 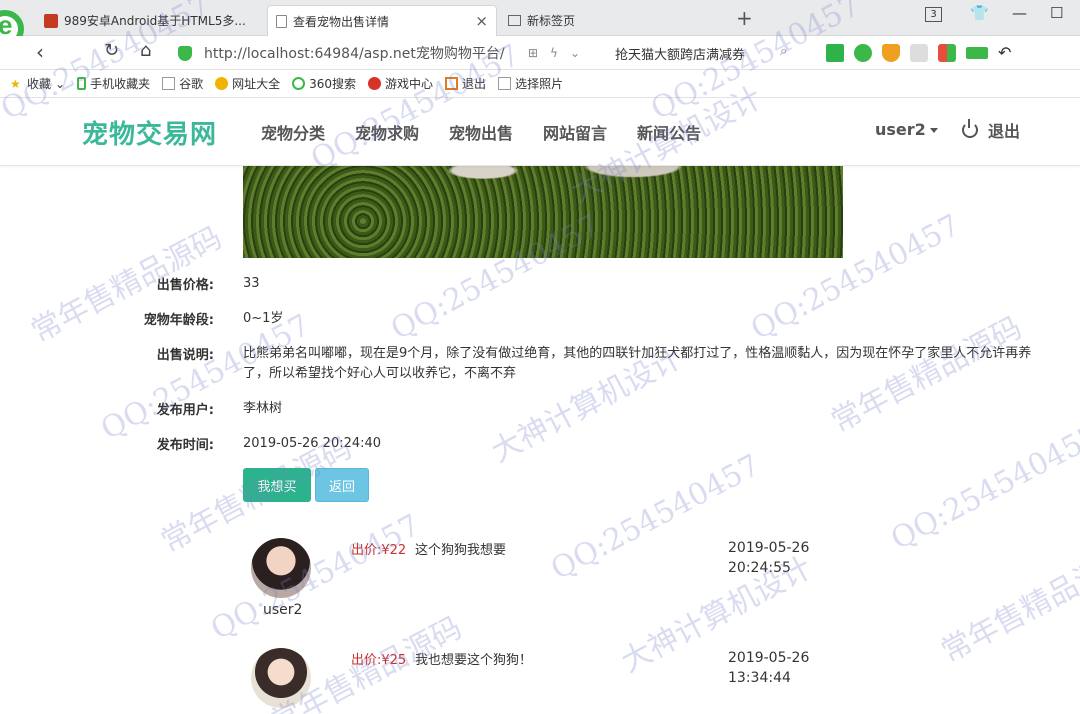 What do you see at coordinates (575, 132) in the screenshot?
I see `nav-site-messages: 网站留言` at bounding box center [575, 132].